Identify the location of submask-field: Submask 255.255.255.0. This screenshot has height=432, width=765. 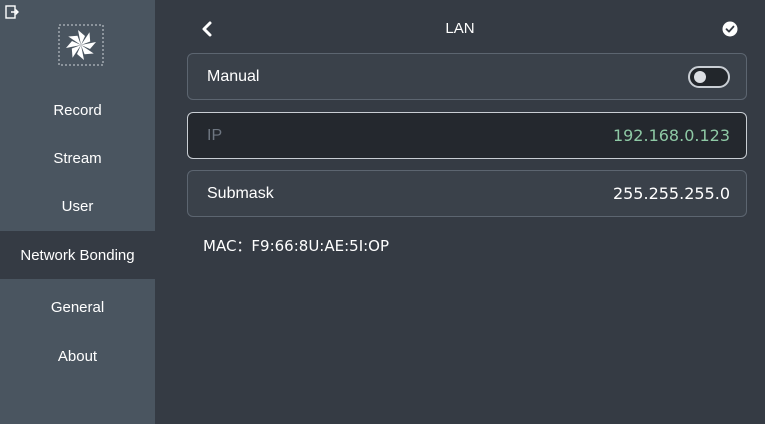
(467, 193).